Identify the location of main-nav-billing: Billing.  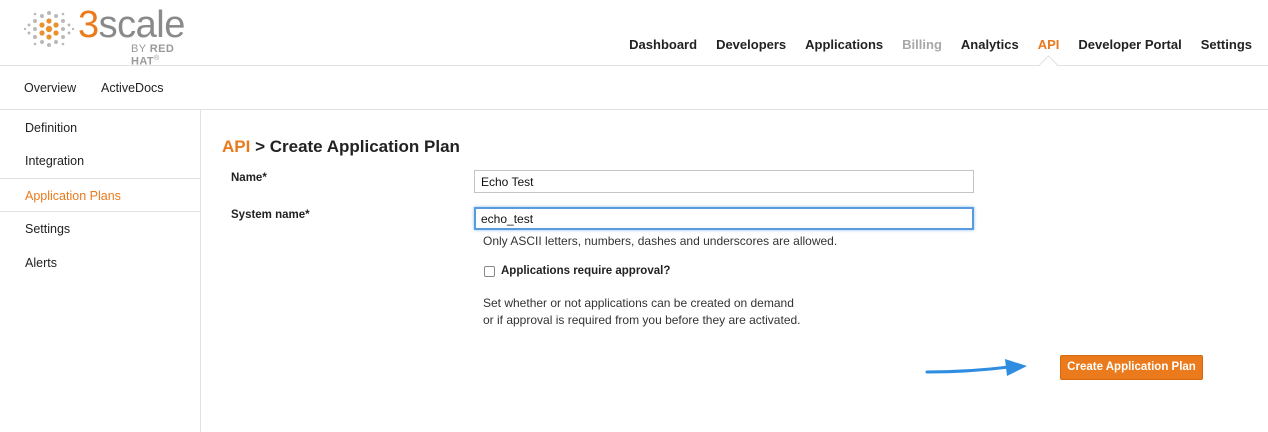
(922, 44).